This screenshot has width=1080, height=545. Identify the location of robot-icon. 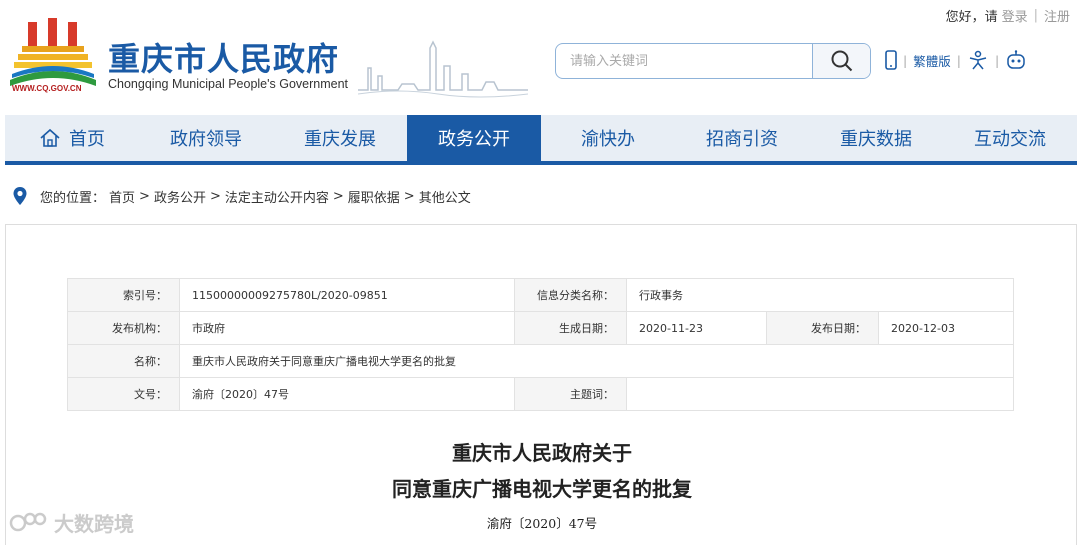
(1016, 59).